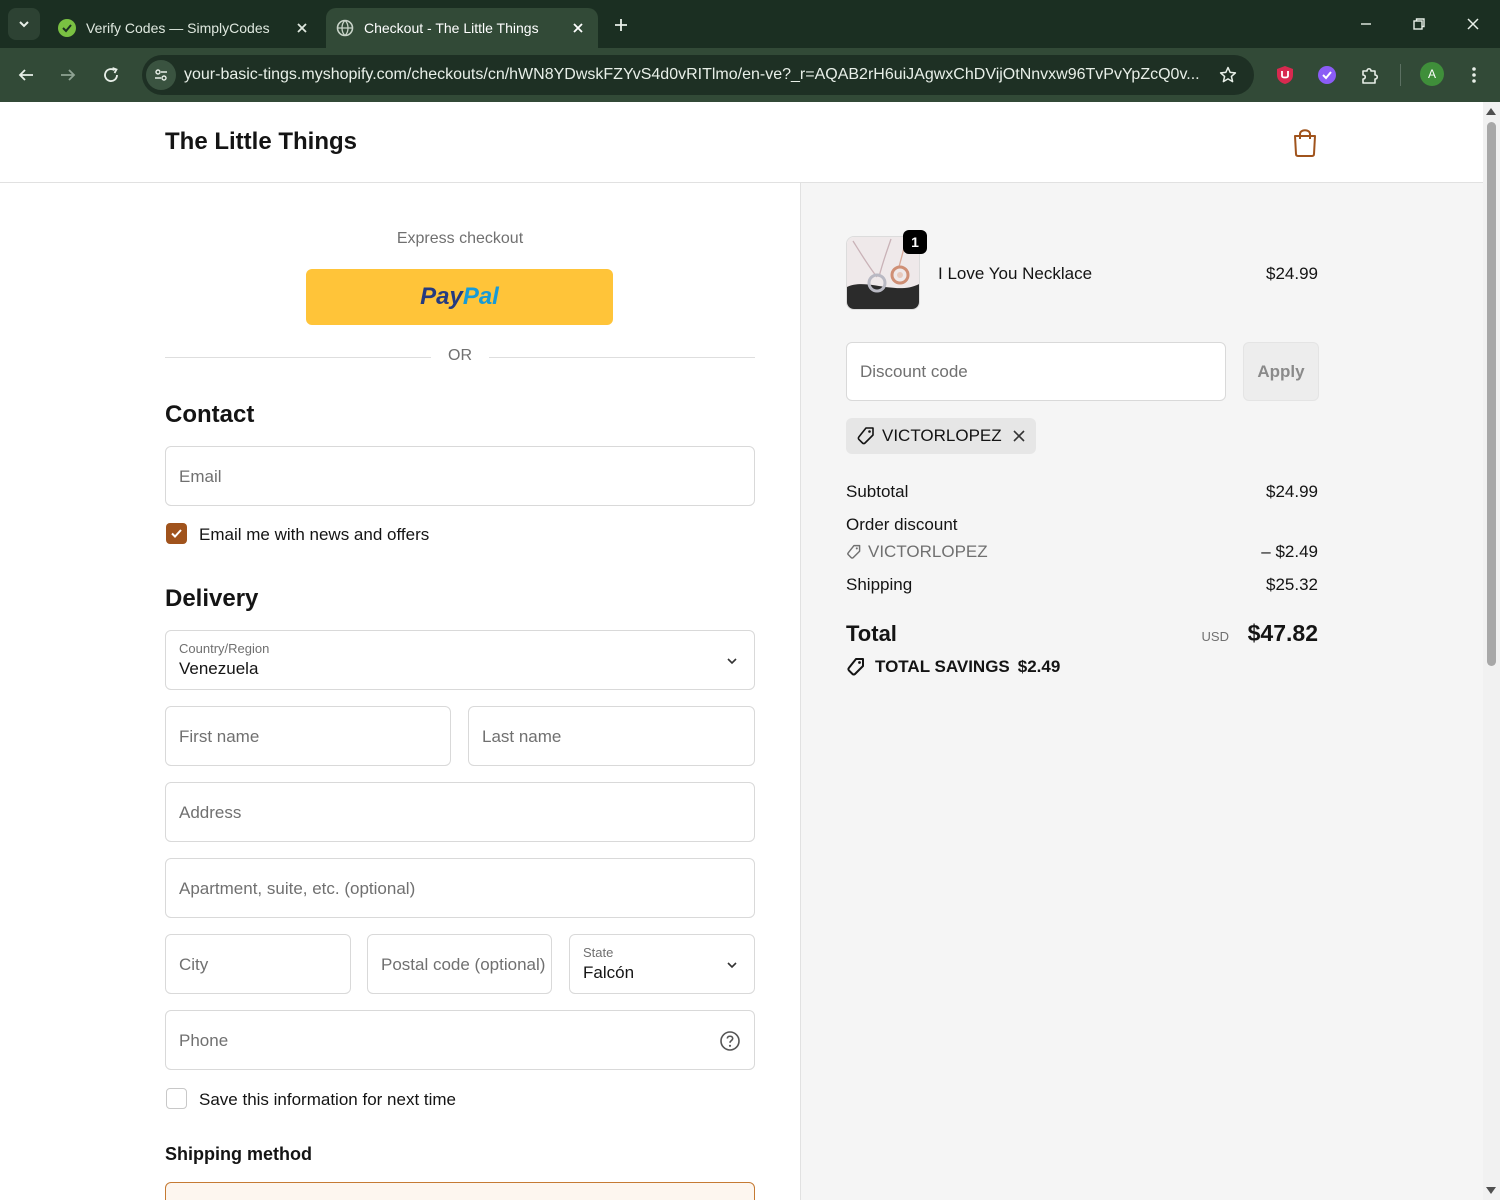 This screenshot has height=1200, width=1500. I want to click on order-discount-label: Order discount, so click(902, 524).